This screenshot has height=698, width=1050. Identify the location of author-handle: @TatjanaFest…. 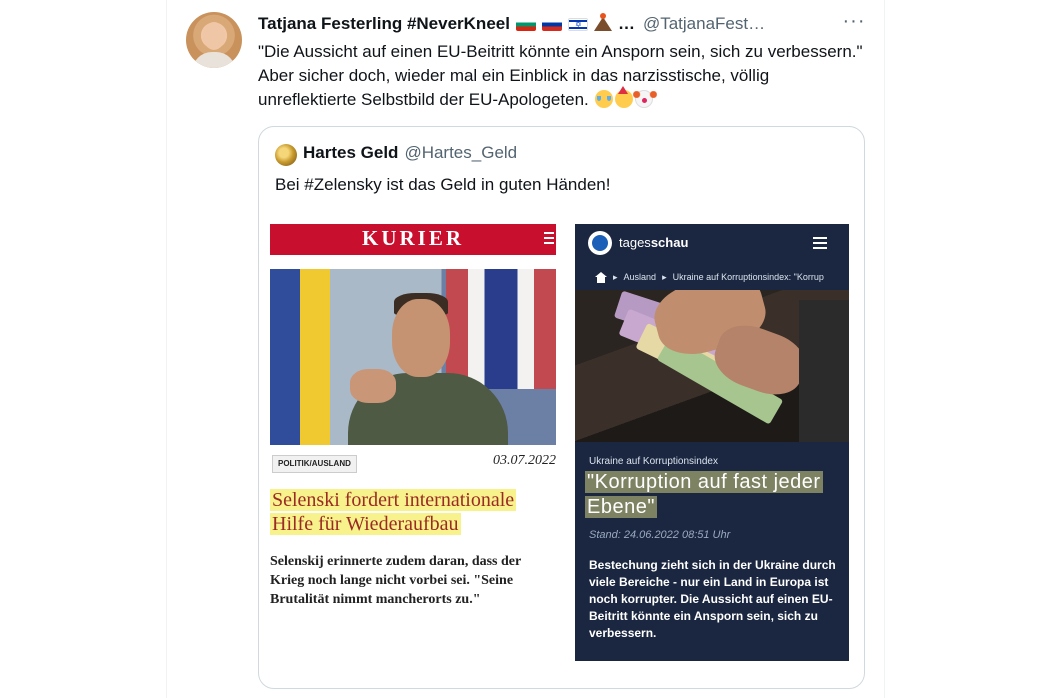
(704, 24).